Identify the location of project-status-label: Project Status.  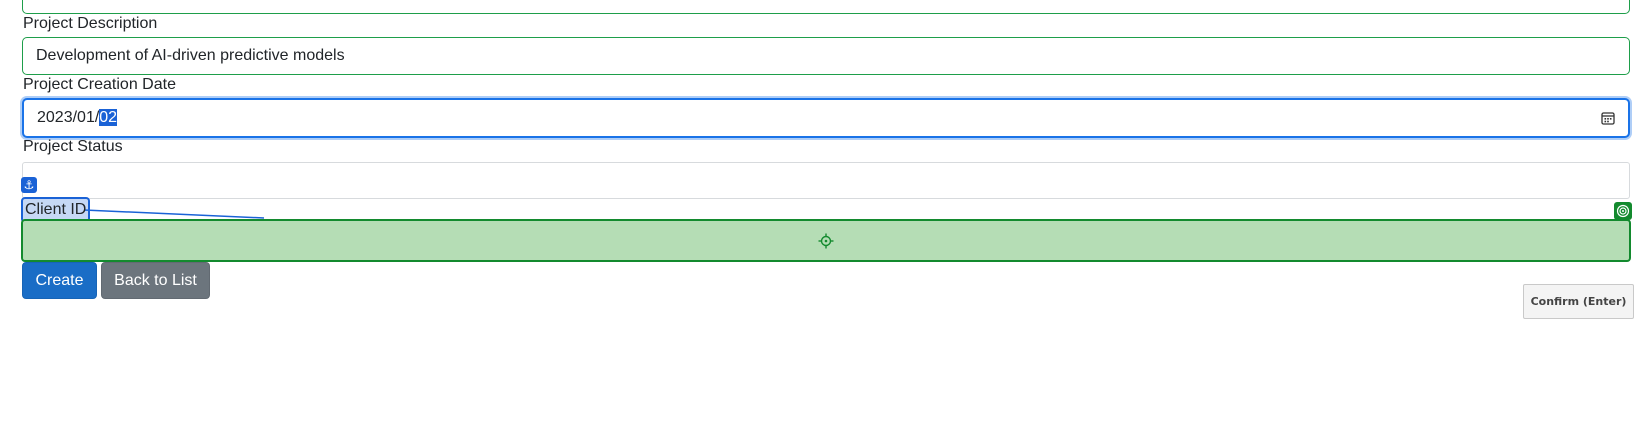
(73, 146).